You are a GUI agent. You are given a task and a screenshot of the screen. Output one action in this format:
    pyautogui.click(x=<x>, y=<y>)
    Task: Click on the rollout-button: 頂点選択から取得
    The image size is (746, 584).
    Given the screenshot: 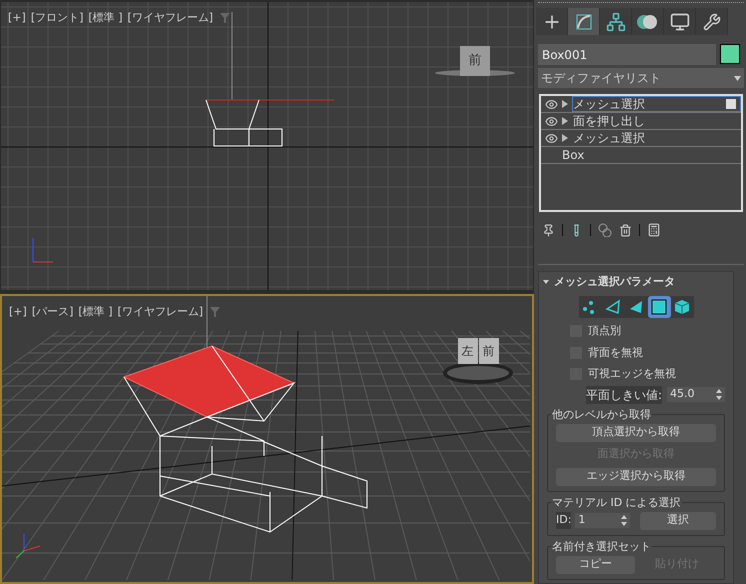 What is the action you would take?
    pyautogui.click(x=636, y=433)
    